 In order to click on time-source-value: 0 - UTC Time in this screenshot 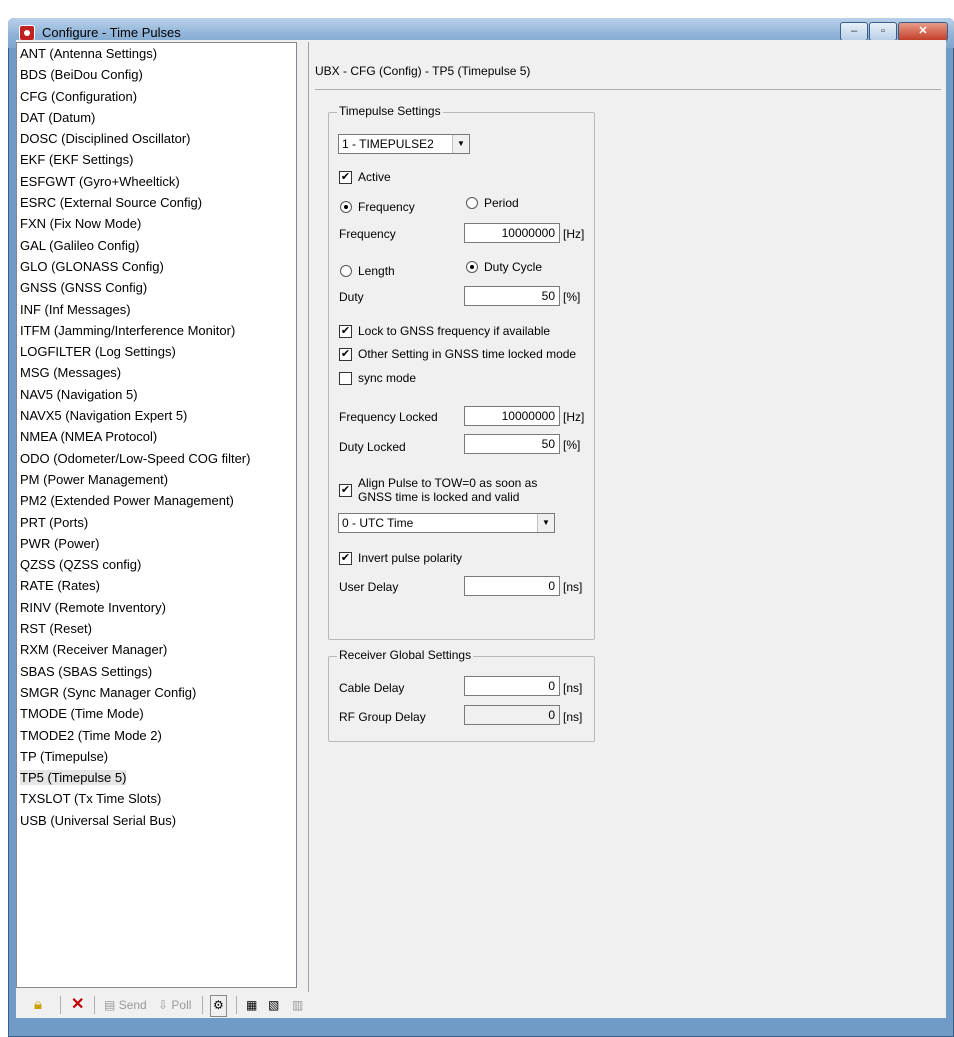, I will do `click(378, 523)`.